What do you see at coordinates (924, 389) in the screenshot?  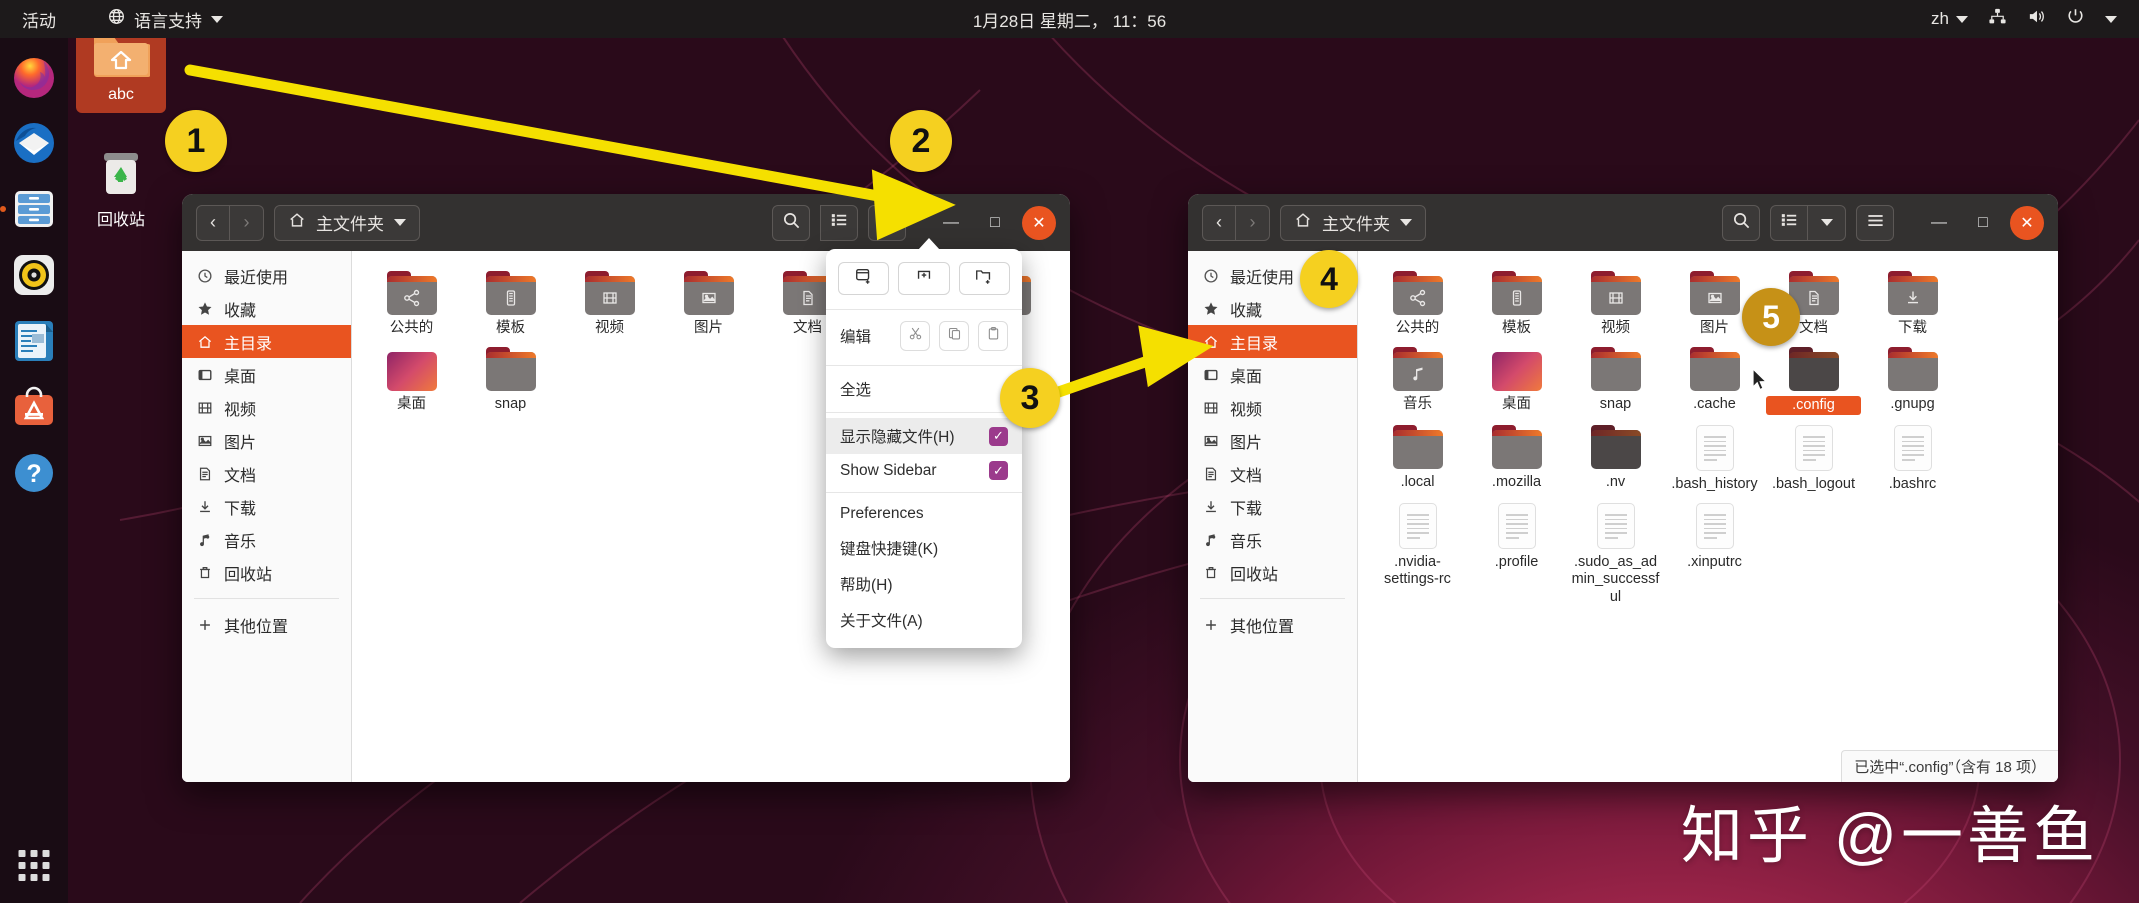 I see `select-all-menu-item: 全选` at bounding box center [924, 389].